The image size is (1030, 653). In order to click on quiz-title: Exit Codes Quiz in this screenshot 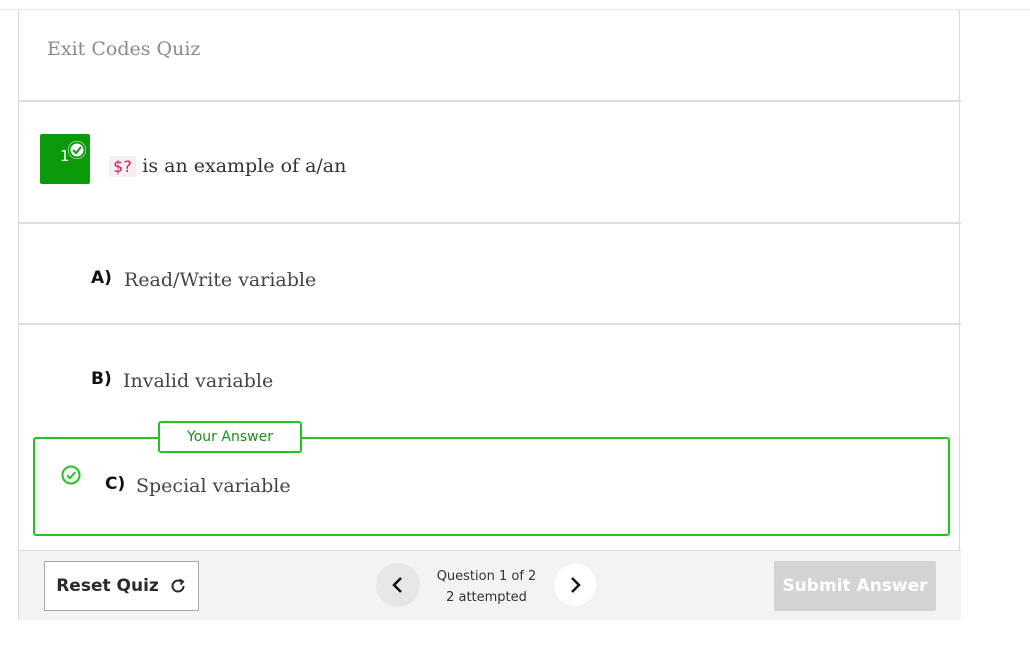, I will do `click(124, 49)`.